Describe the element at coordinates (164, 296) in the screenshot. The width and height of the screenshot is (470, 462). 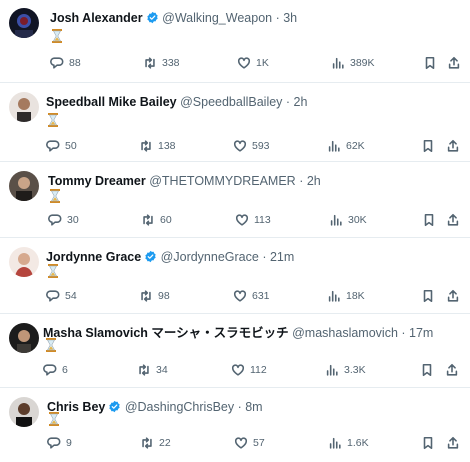
I see `retweet-count: 98` at that location.